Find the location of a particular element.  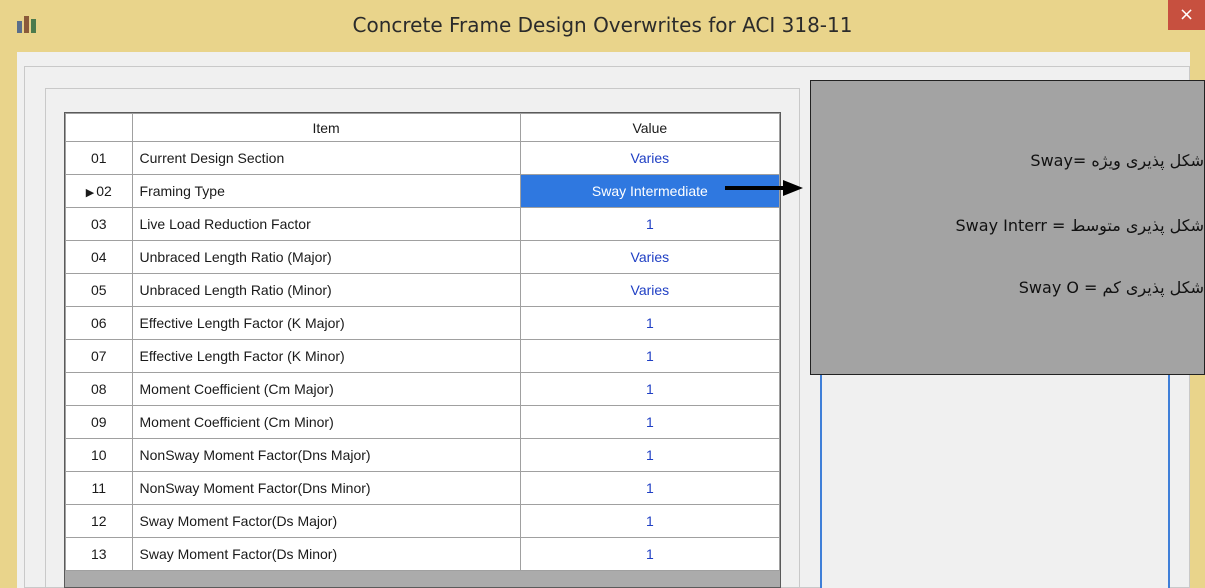

table-row: 13 Sway Moment Factor(Ds Minor) 1 is located at coordinates (423, 554).